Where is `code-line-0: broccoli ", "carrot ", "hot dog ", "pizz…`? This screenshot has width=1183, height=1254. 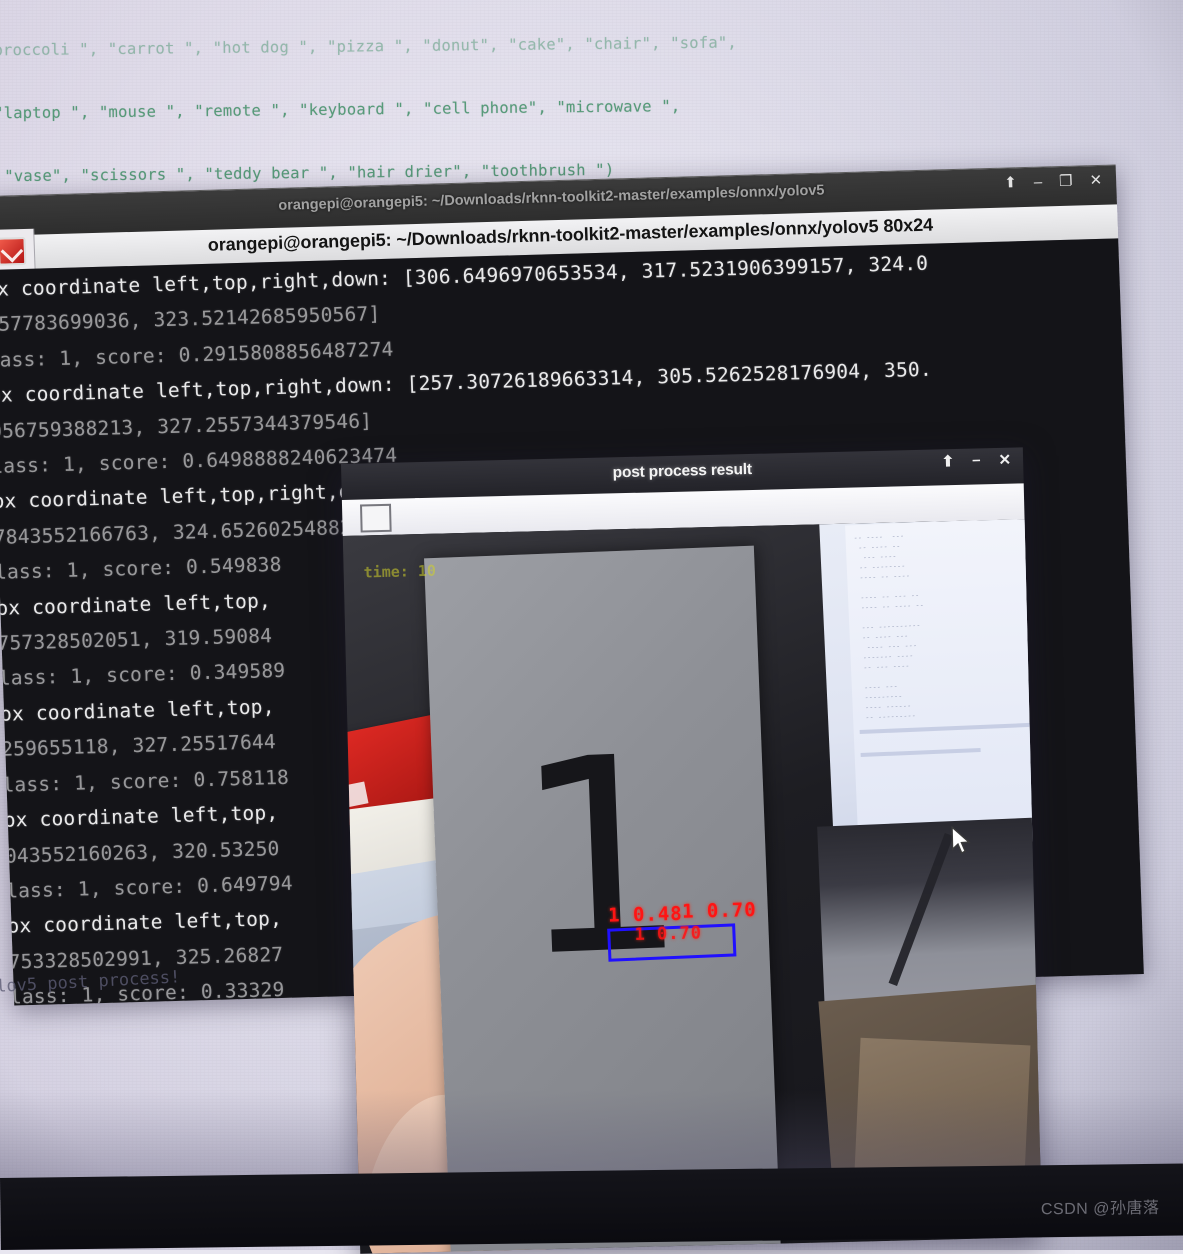 code-line-0: broccoli ", "carrot ", "hot dog ", "pizz… is located at coordinates (369, 46).